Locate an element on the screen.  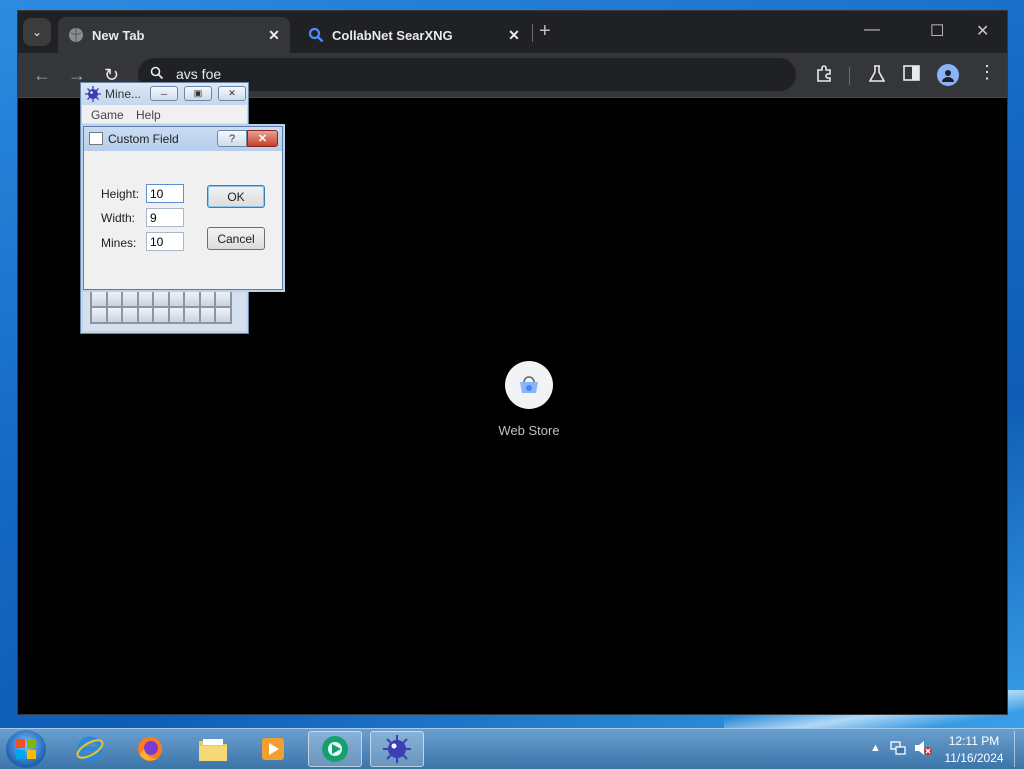
back-arrow-icon: ← is located at coordinates (42, 75).